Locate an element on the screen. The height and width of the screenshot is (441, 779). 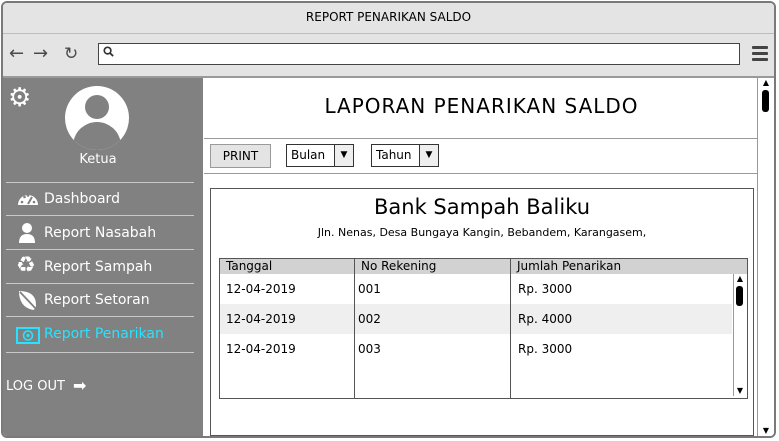
print-button: PRINT is located at coordinates (240, 156).